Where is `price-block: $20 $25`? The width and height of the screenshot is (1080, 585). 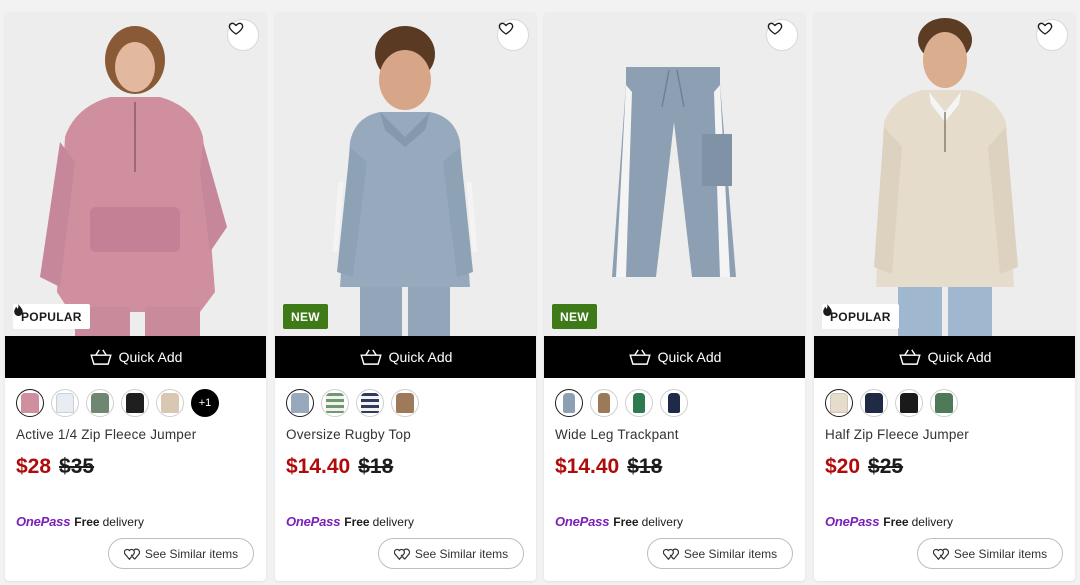 price-block: $20 $25 is located at coordinates (864, 467).